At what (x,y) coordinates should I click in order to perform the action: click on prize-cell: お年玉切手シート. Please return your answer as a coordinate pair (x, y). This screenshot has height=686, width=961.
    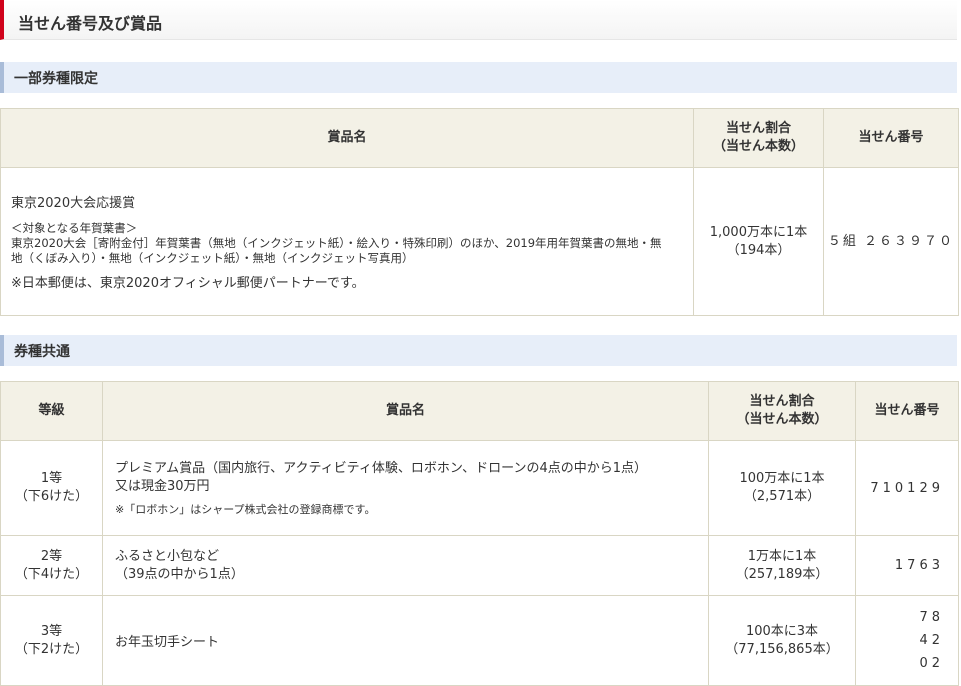
    Looking at the image, I should click on (405, 640).